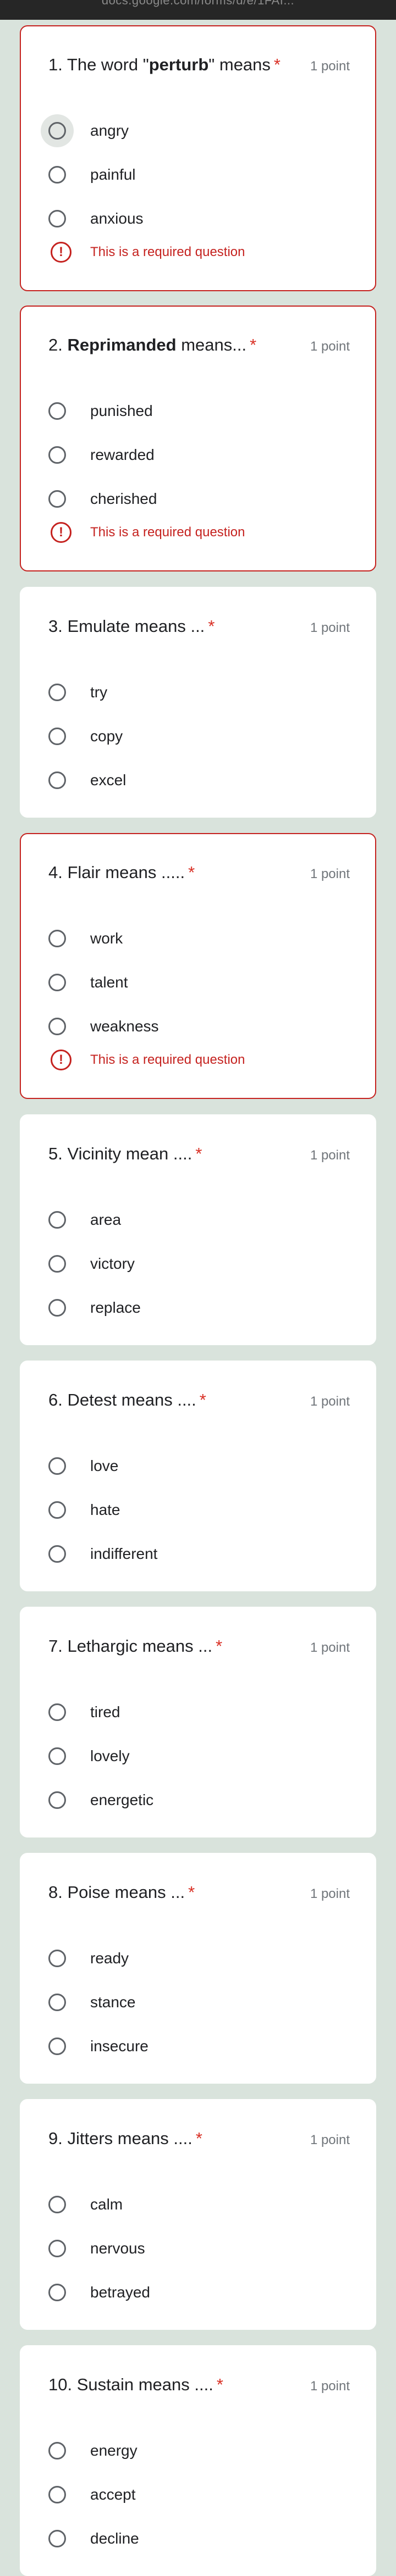  I want to click on option-label: victory, so click(112, 1263).